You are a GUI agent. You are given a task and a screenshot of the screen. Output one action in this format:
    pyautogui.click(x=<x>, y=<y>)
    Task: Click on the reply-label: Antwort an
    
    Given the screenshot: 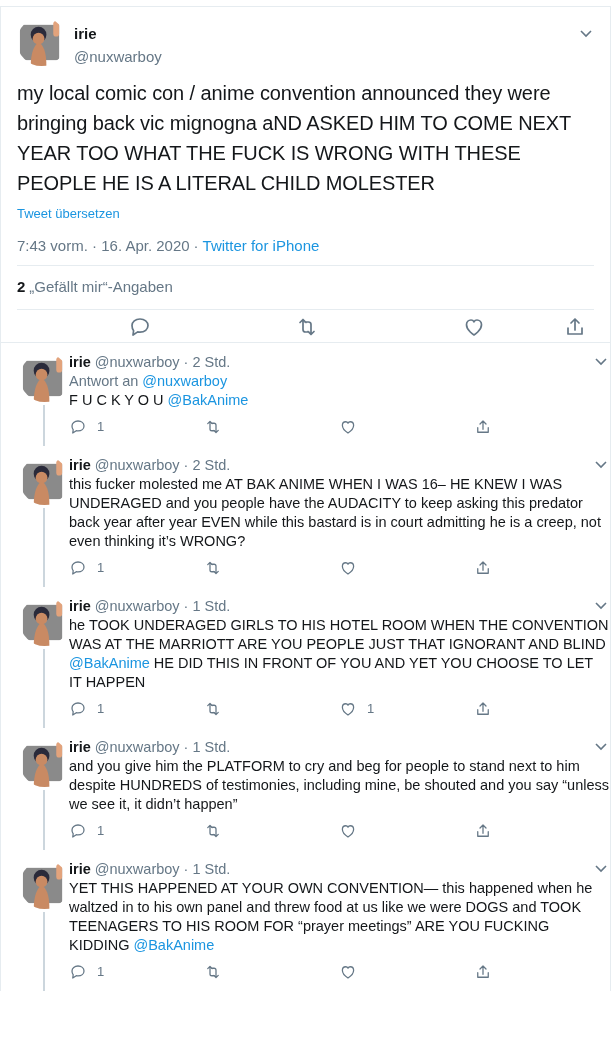 What is the action you would take?
    pyautogui.click(x=104, y=381)
    